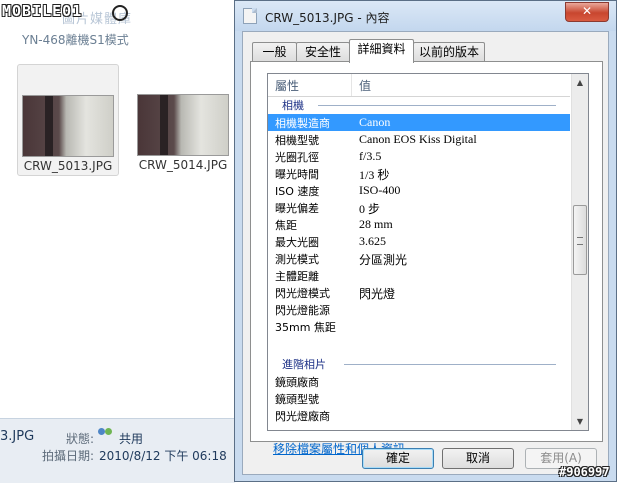 The image size is (617, 483). Describe the element at coordinates (302, 416) in the screenshot. I see `property-name: 閃光燈廠商` at that location.